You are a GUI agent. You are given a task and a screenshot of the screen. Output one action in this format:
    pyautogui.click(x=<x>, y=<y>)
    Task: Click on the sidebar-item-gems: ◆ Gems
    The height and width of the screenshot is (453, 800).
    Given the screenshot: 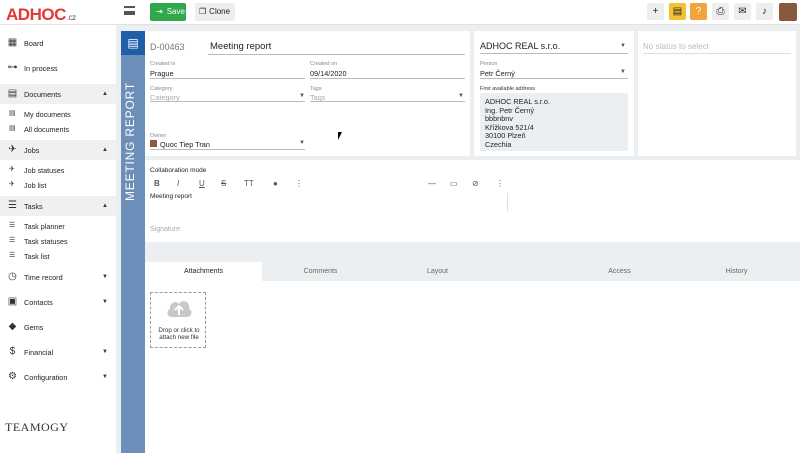 What is the action you would take?
    pyautogui.click(x=58, y=327)
    